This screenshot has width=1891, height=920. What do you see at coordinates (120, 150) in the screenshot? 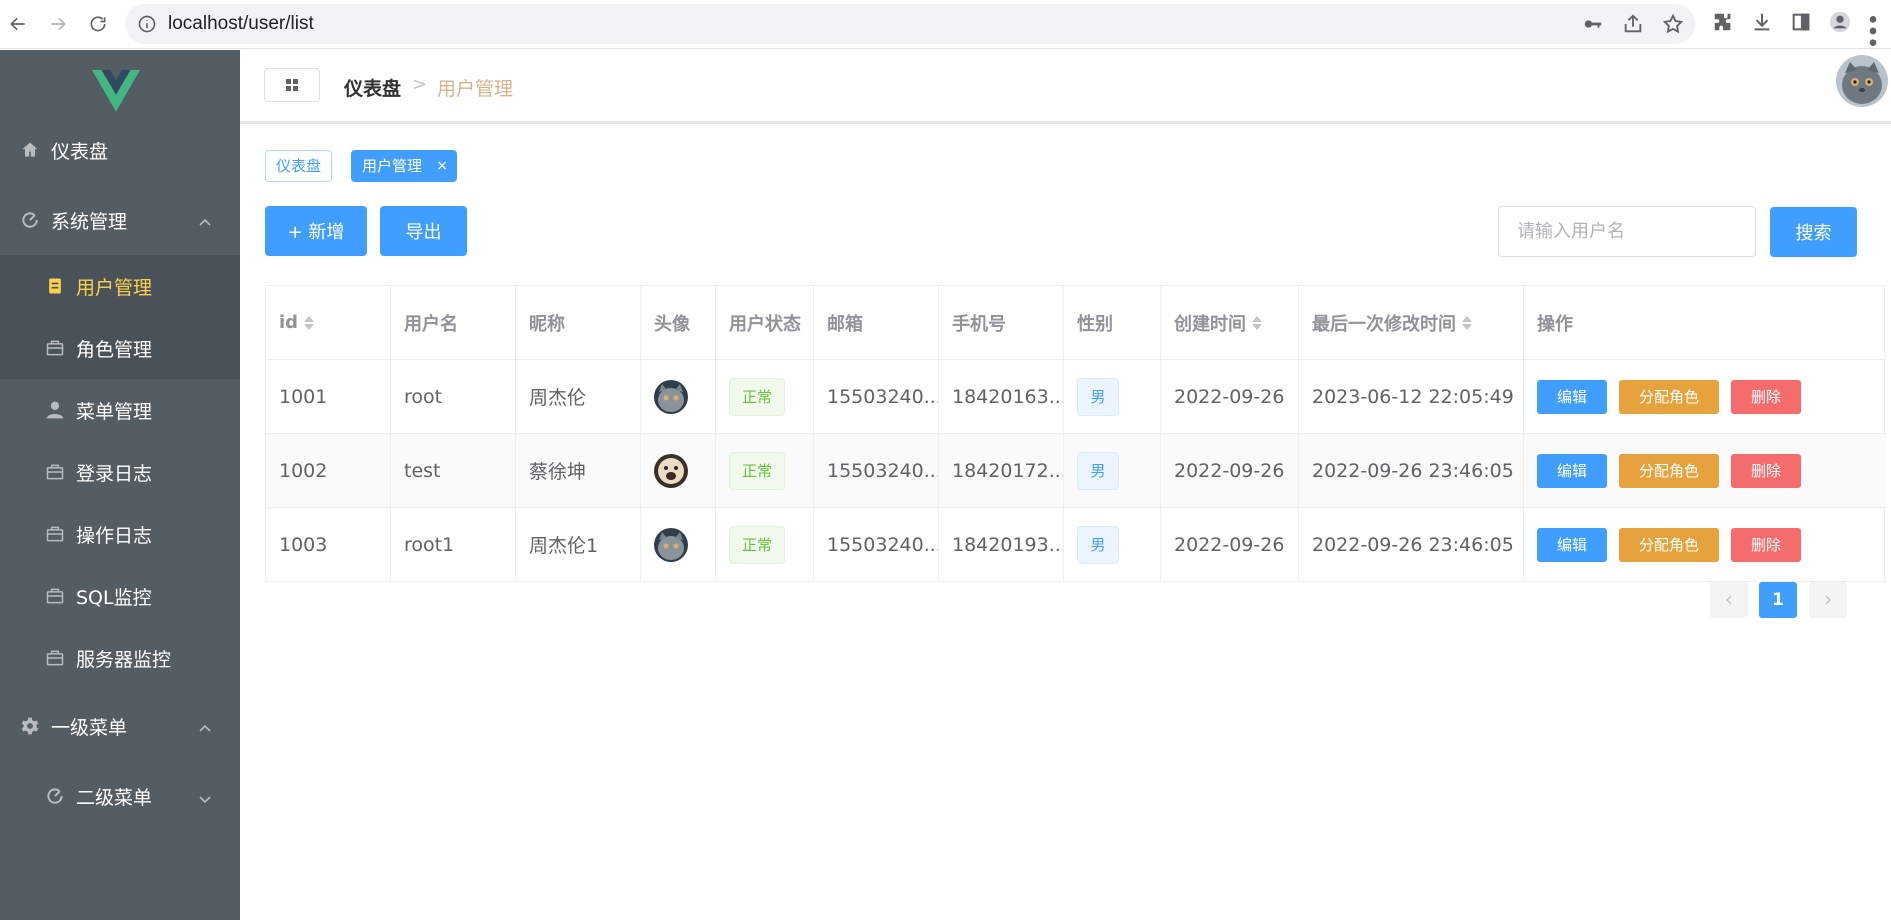
I see `sidebar-item-dashboard: 仪表盘` at bounding box center [120, 150].